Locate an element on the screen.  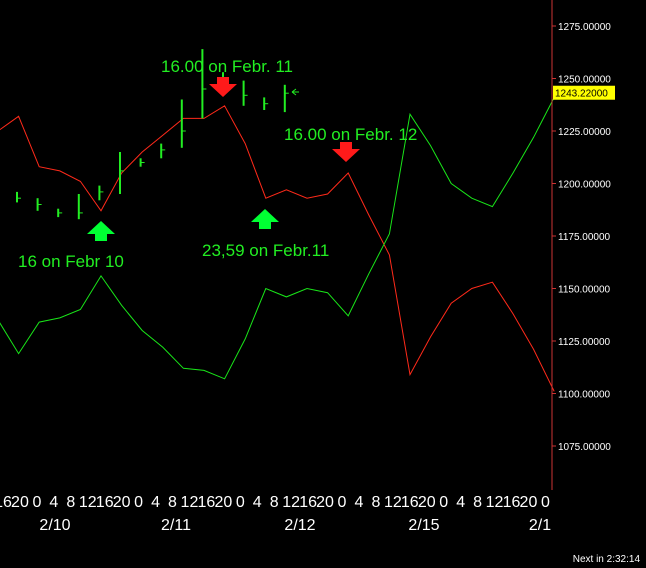
price-tick-label: 1075.00000 is located at coordinates (584, 447).